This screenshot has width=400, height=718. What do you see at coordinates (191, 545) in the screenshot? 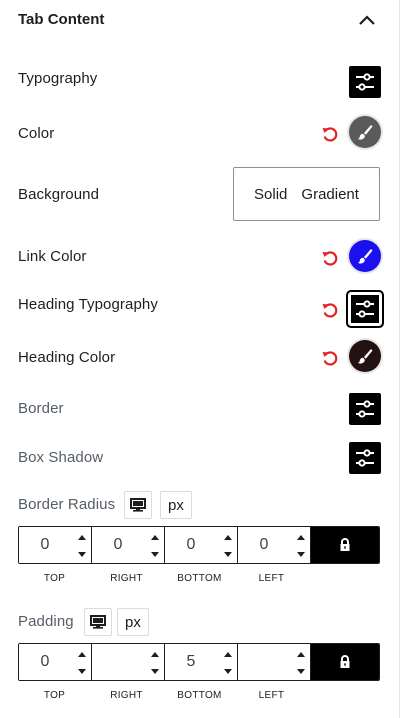
I see `border-radius-bottom-value: 0` at bounding box center [191, 545].